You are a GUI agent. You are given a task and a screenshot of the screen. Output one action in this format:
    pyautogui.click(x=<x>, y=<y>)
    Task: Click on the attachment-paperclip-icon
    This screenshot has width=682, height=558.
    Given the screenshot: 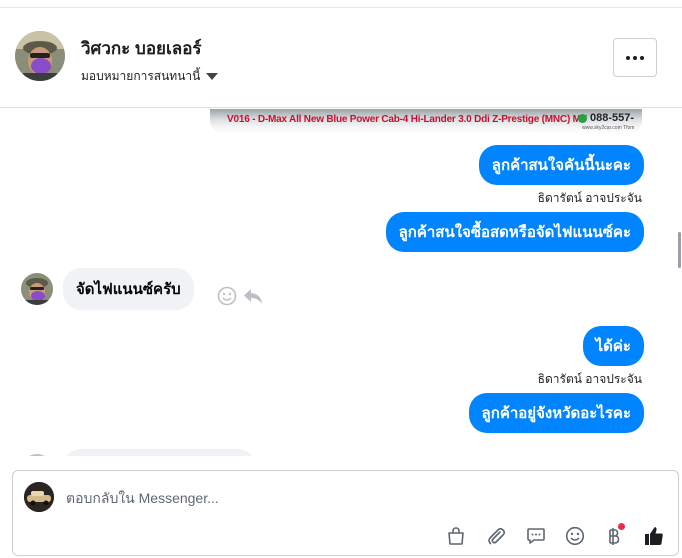 What is the action you would take?
    pyautogui.click(x=496, y=536)
    